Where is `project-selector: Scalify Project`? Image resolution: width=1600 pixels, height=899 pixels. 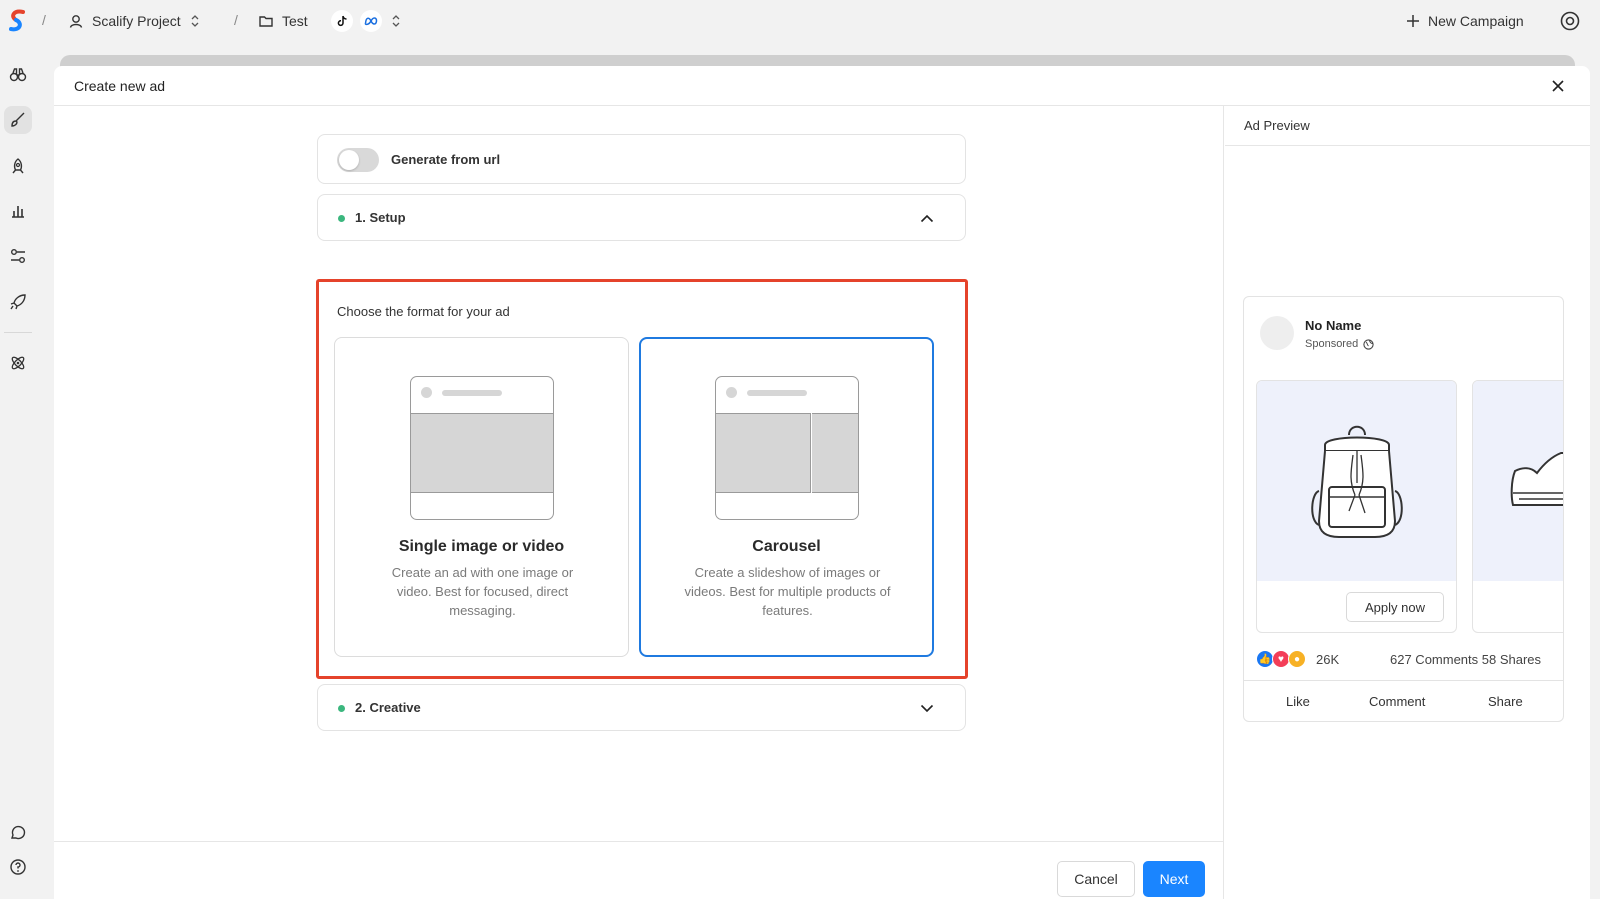 project-selector: Scalify Project is located at coordinates (134, 21).